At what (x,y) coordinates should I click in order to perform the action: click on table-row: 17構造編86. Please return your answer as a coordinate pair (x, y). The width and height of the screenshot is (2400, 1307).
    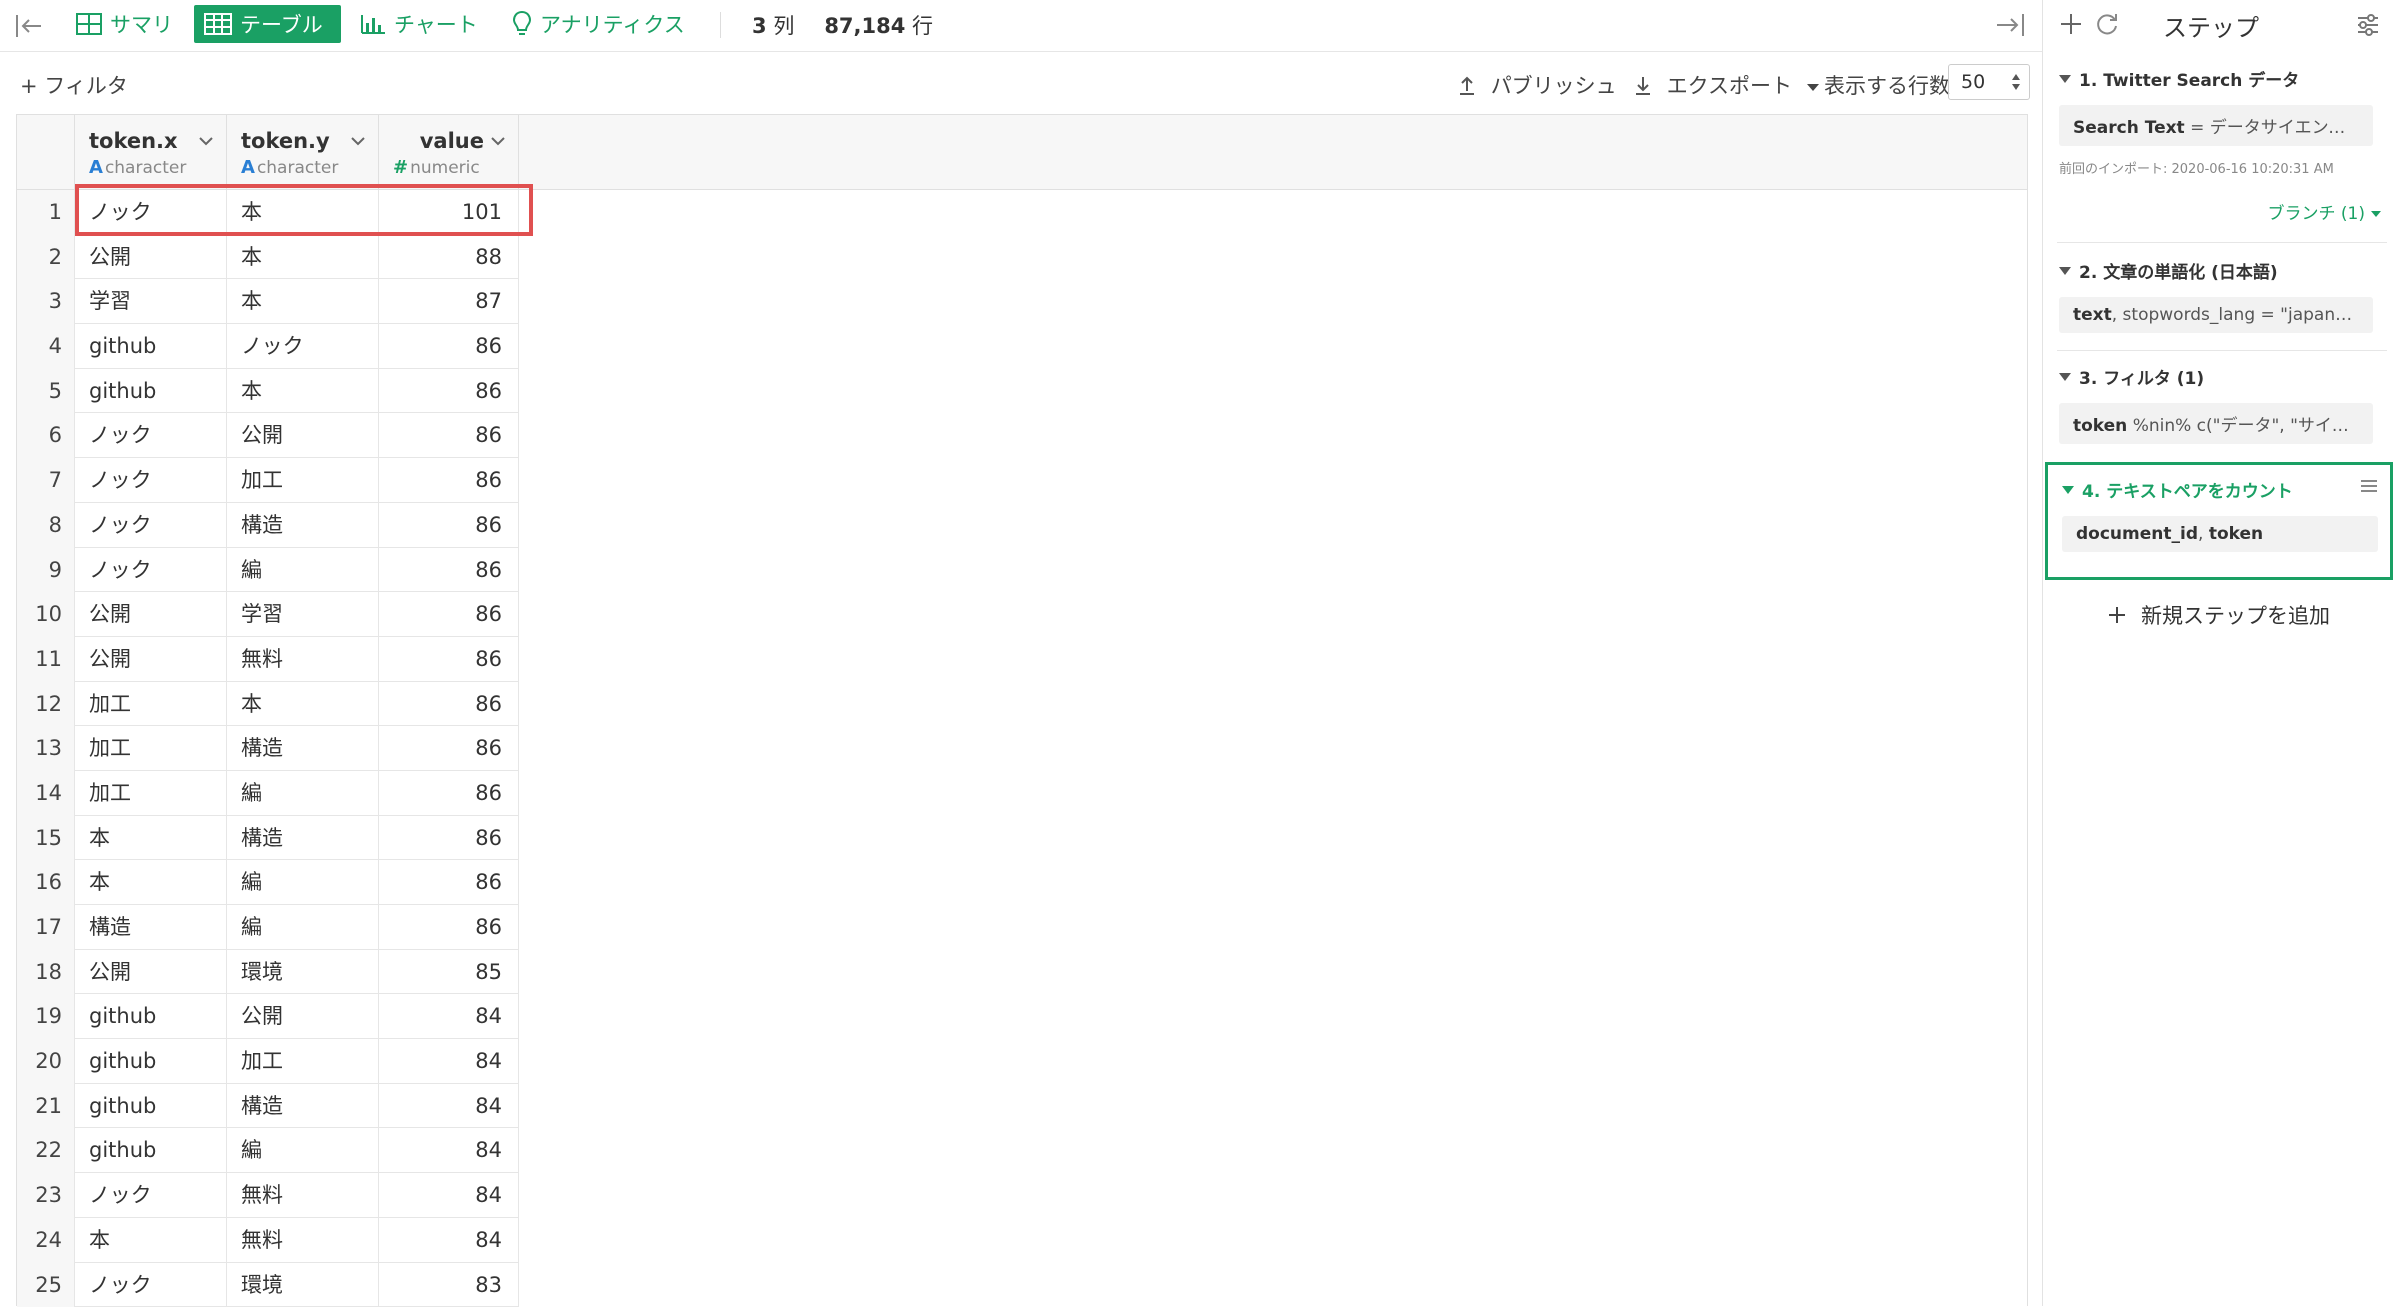
    Looking at the image, I should click on (268, 927).